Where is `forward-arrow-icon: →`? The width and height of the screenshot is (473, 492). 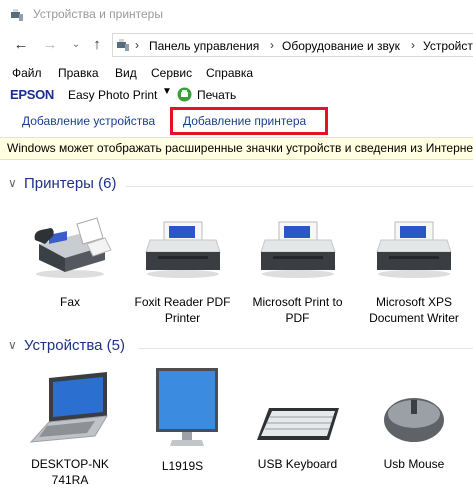 forward-arrow-icon: → is located at coordinates (50, 45).